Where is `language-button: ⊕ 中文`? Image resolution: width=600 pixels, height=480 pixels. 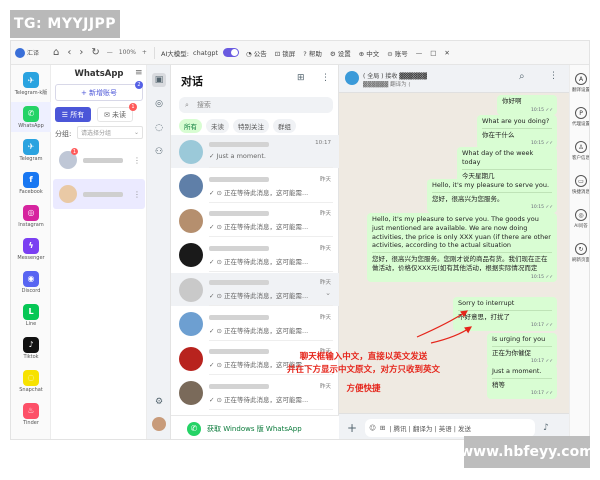 language-button: ⊕ 中文 is located at coordinates (369, 53).